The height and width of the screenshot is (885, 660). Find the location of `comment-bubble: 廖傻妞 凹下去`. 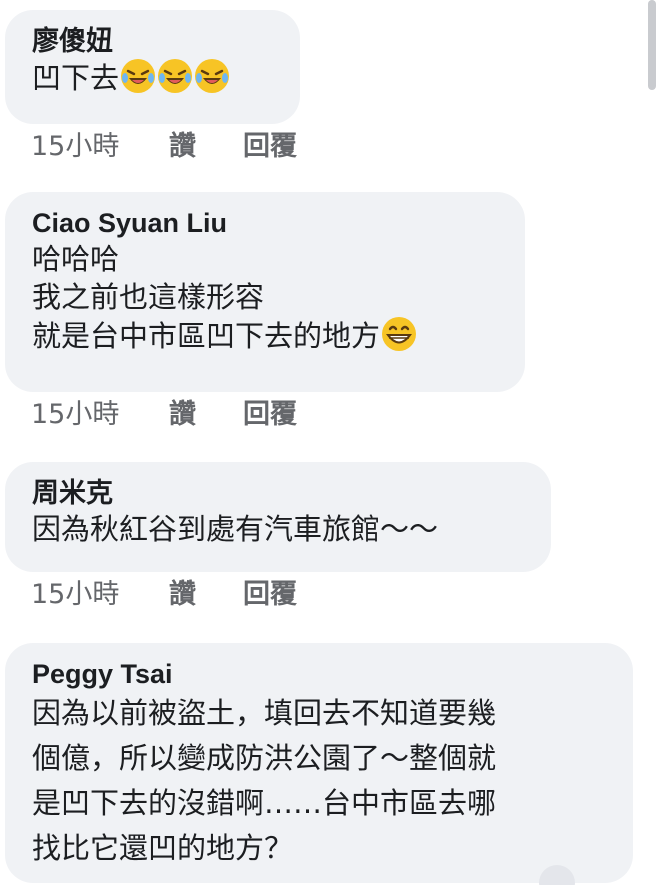

comment-bubble: 廖傻妞 凹下去 is located at coordinates (152, 67).